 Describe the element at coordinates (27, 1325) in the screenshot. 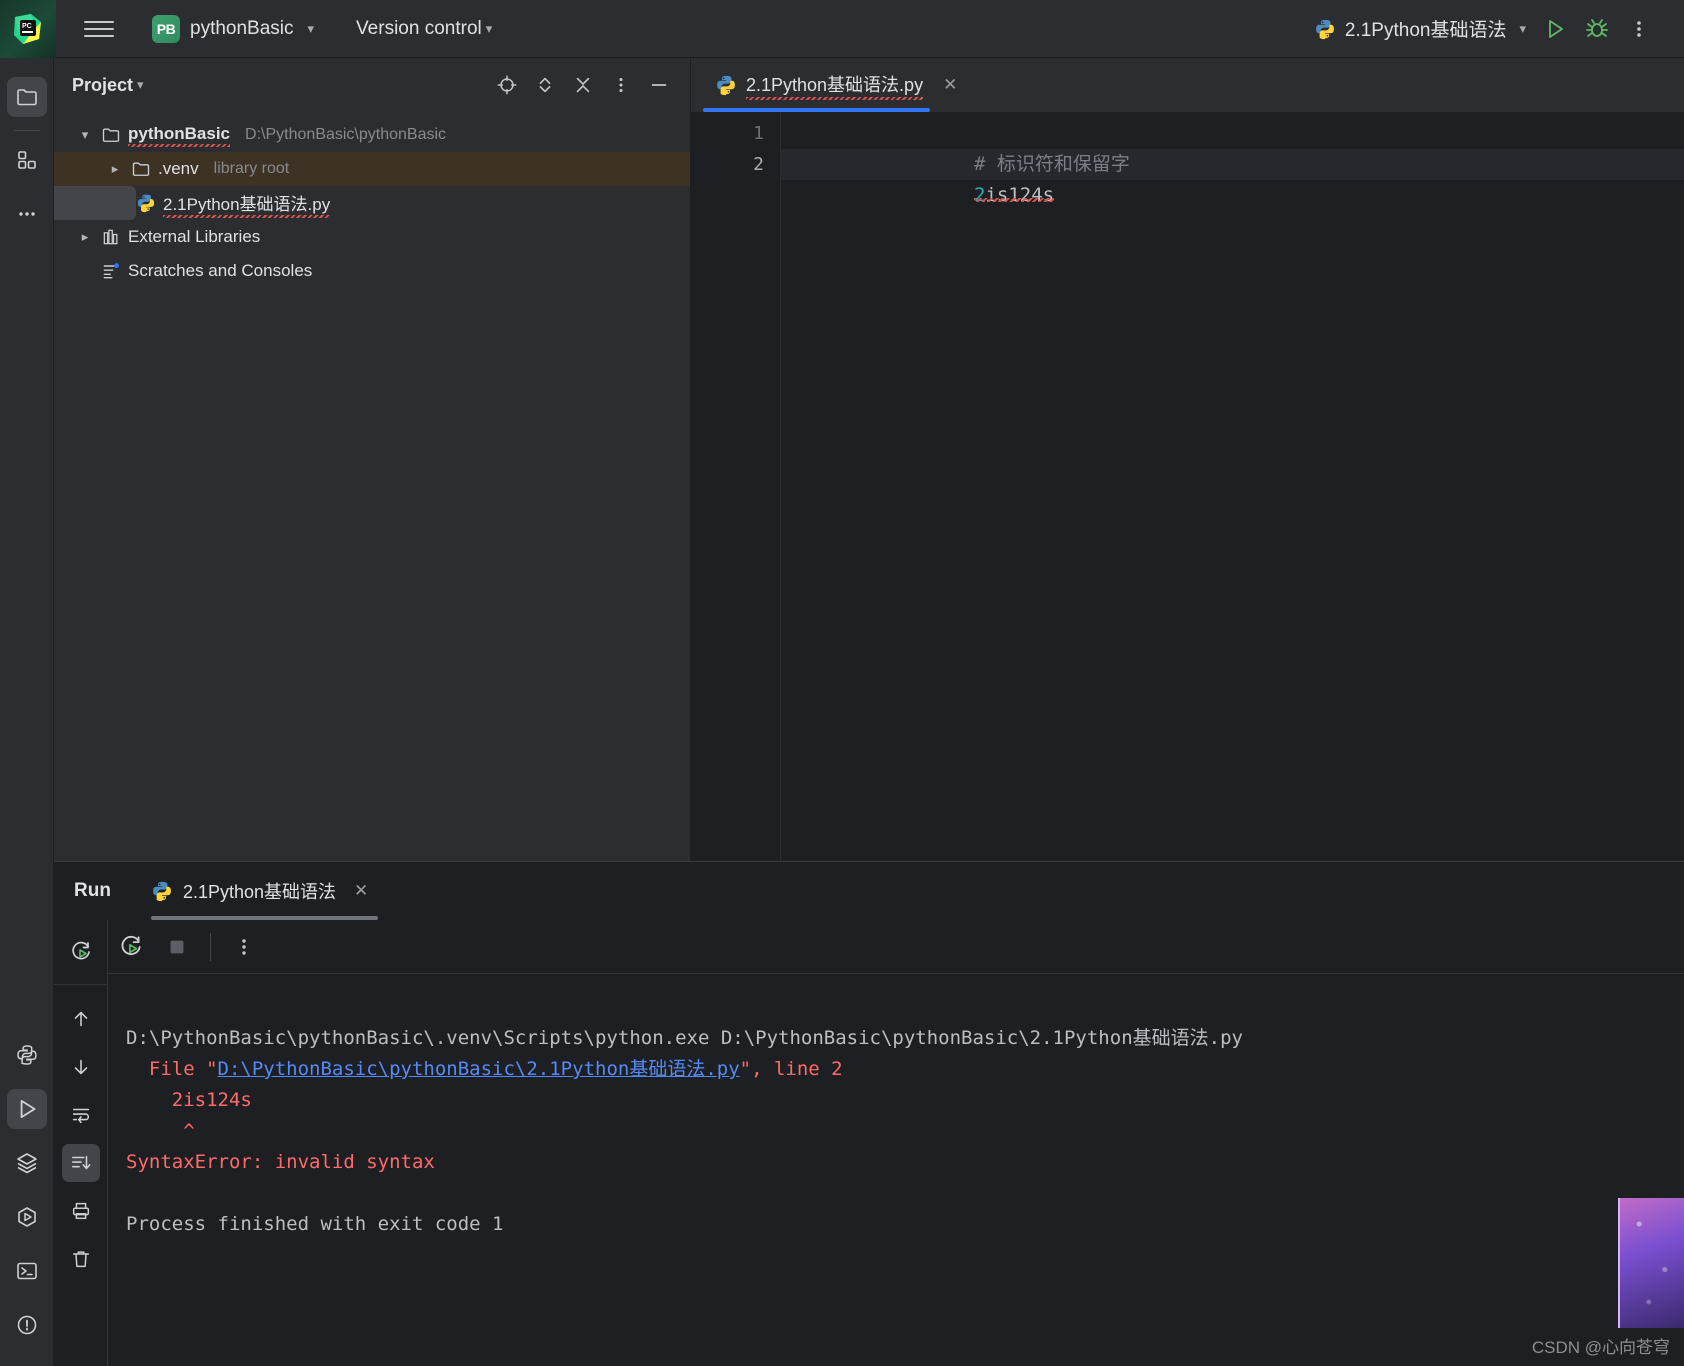

I see `problems-tool-window` at that location.